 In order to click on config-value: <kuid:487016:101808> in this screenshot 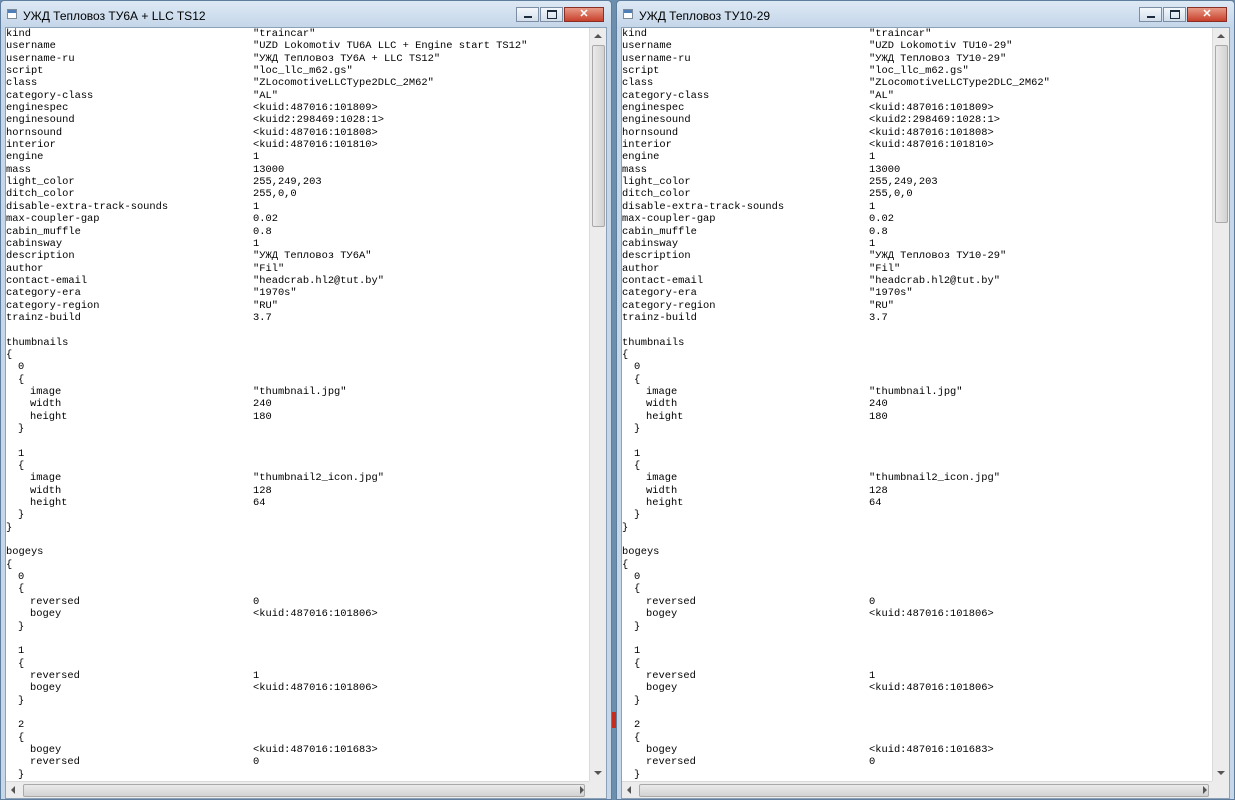, I will do `click(315, 132)`.